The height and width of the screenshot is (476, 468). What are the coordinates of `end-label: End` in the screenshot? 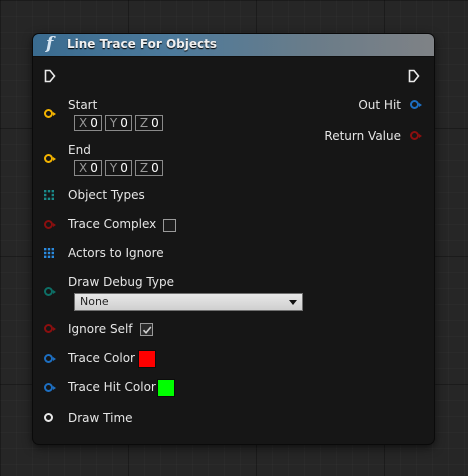 It's located at (79, 150).